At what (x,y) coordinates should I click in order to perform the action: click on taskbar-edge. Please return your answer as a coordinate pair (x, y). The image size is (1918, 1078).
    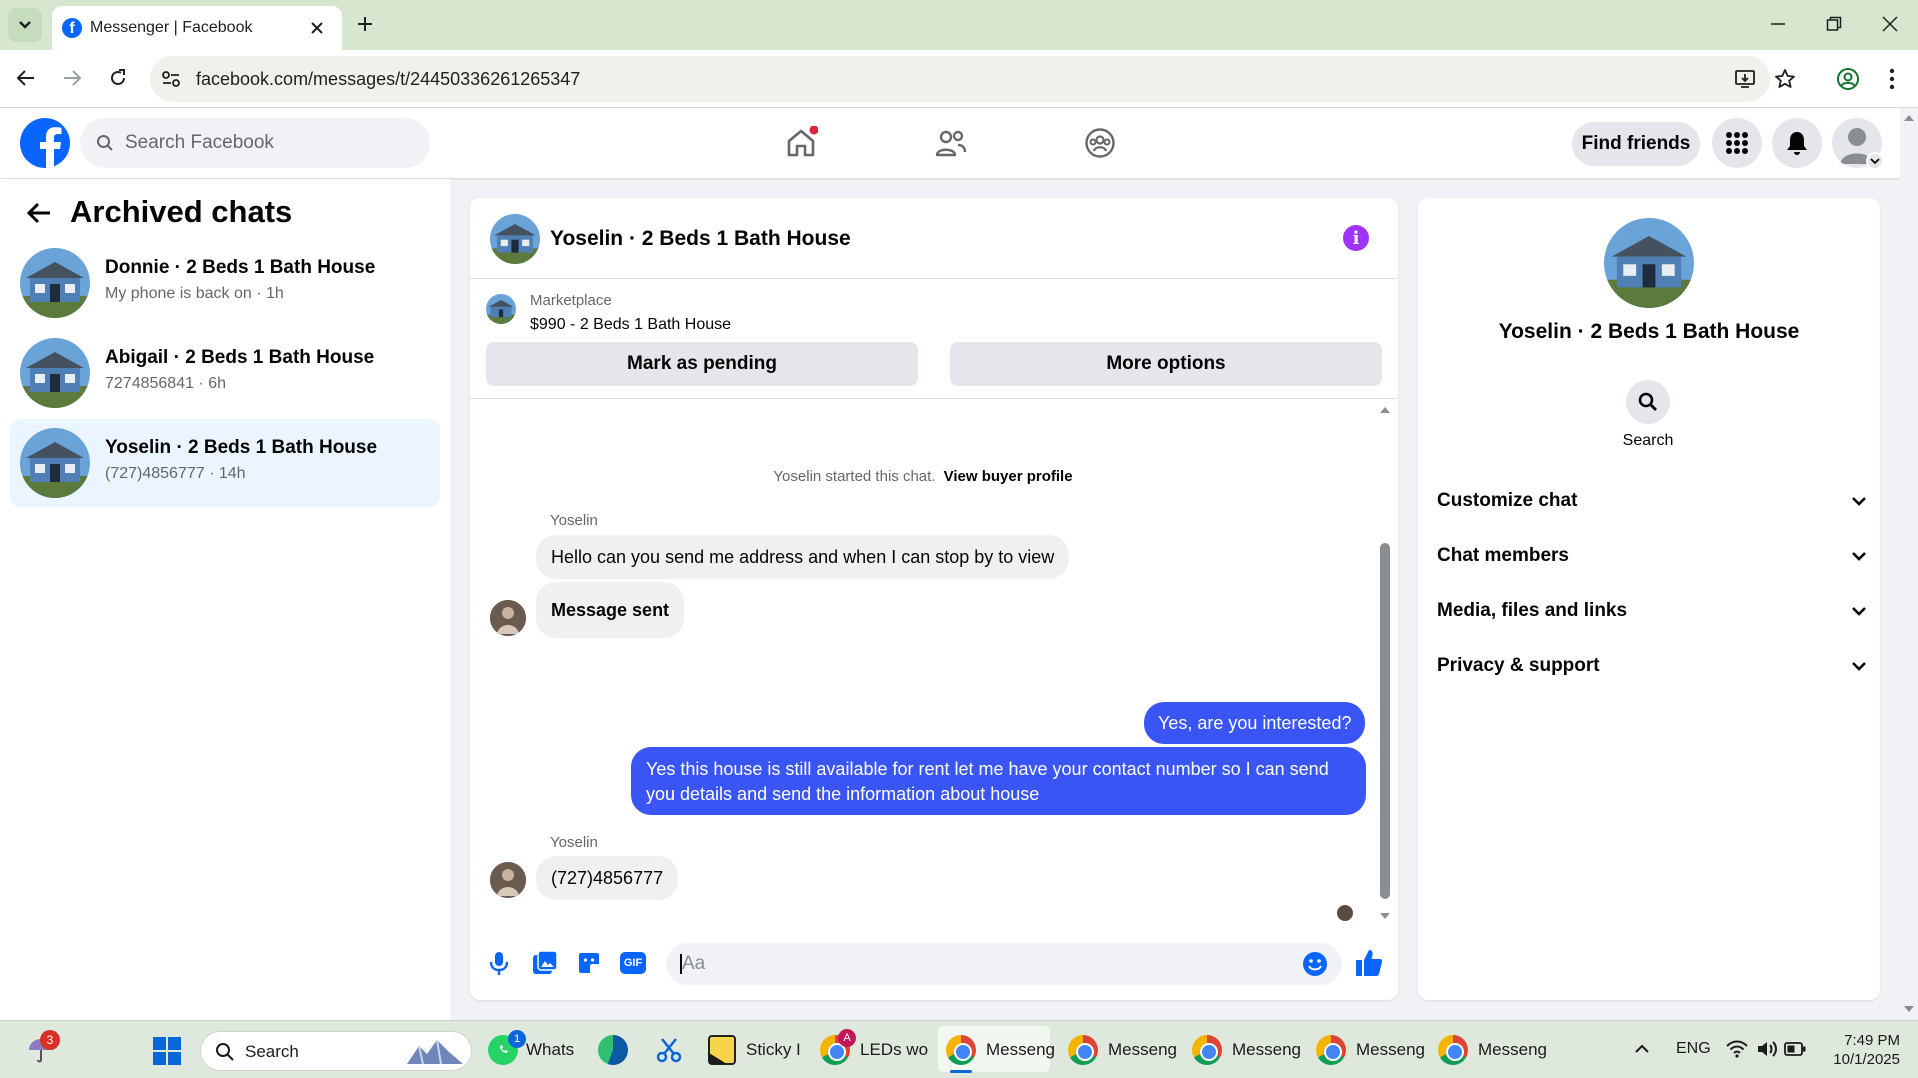
    Looking at the image, I should click on (613, 1050).